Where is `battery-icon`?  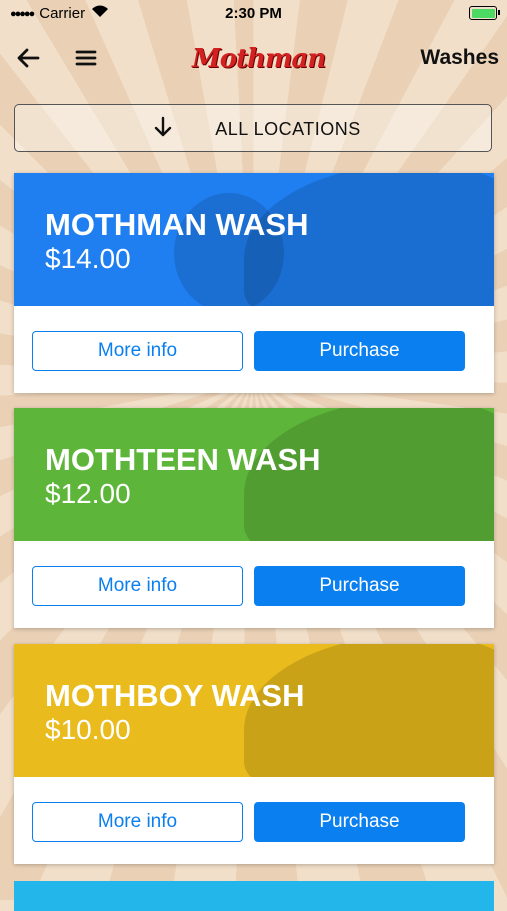 battery-icon is located at coordinates (484, 13).